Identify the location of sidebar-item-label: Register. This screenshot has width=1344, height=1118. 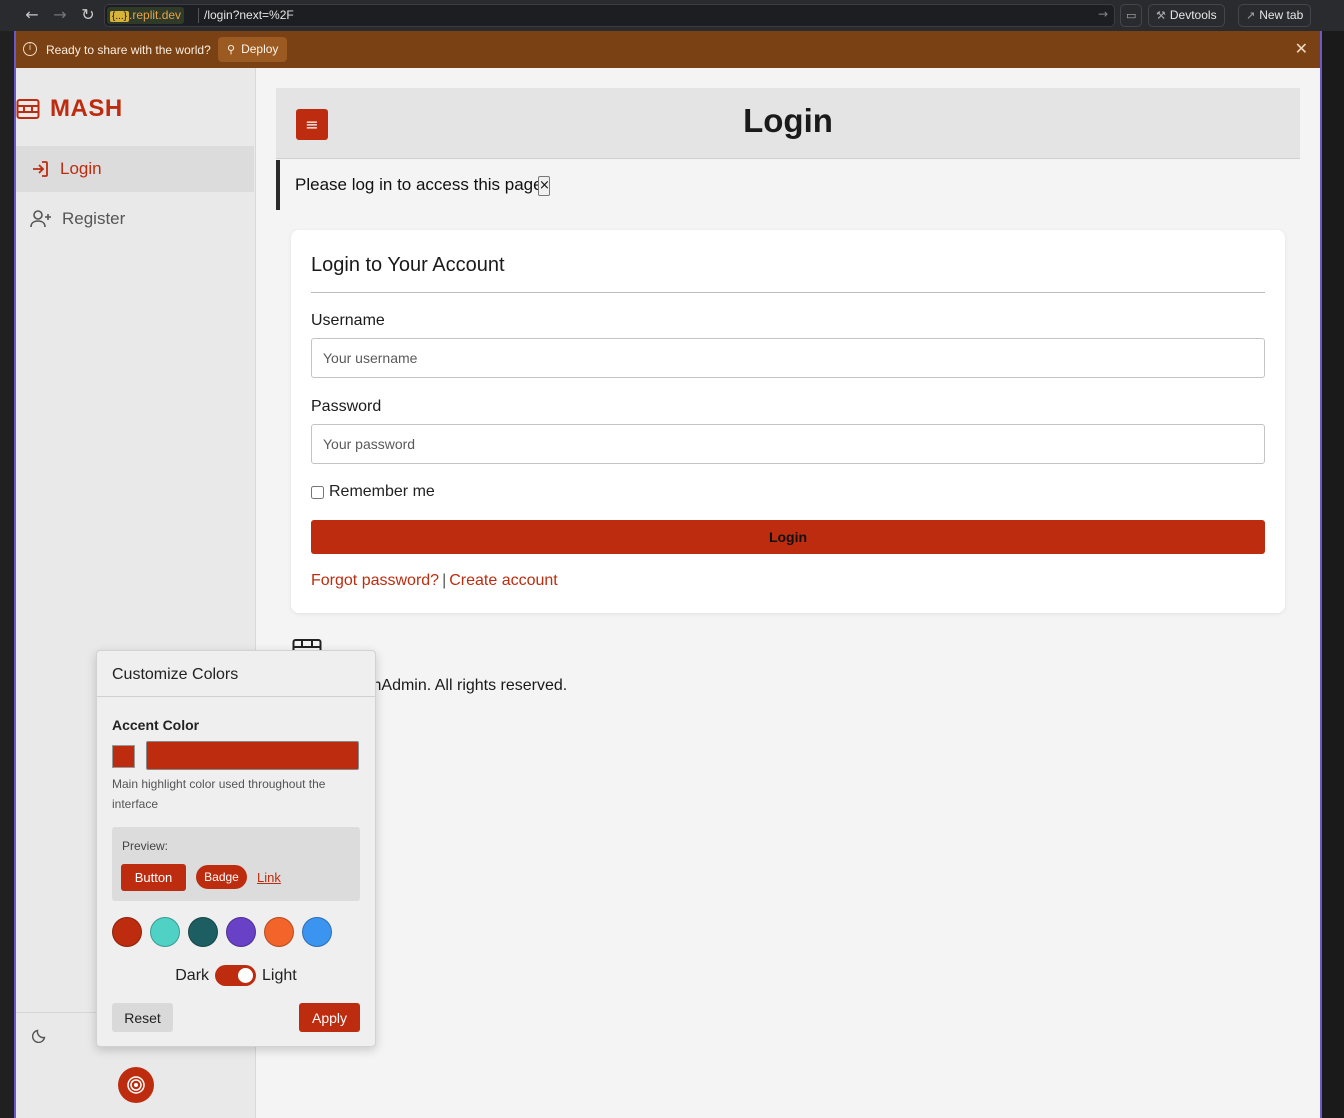
(94, 218).